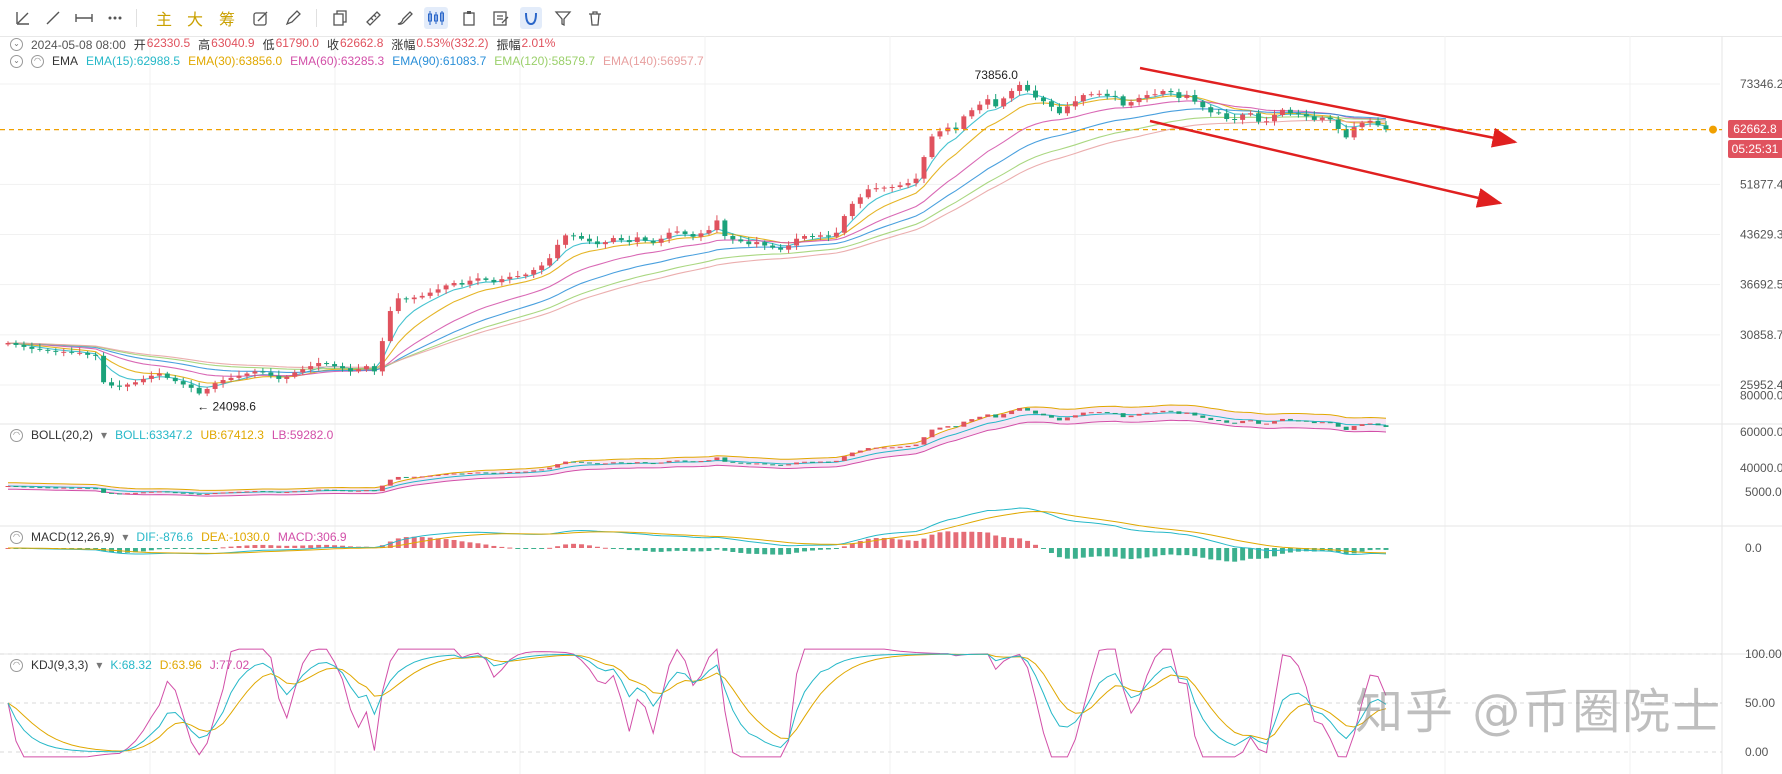 The width and height of the screenshot is (1782, 774). I want to click on watermark: 知乎 @币圈院士, so click(1539, 712).